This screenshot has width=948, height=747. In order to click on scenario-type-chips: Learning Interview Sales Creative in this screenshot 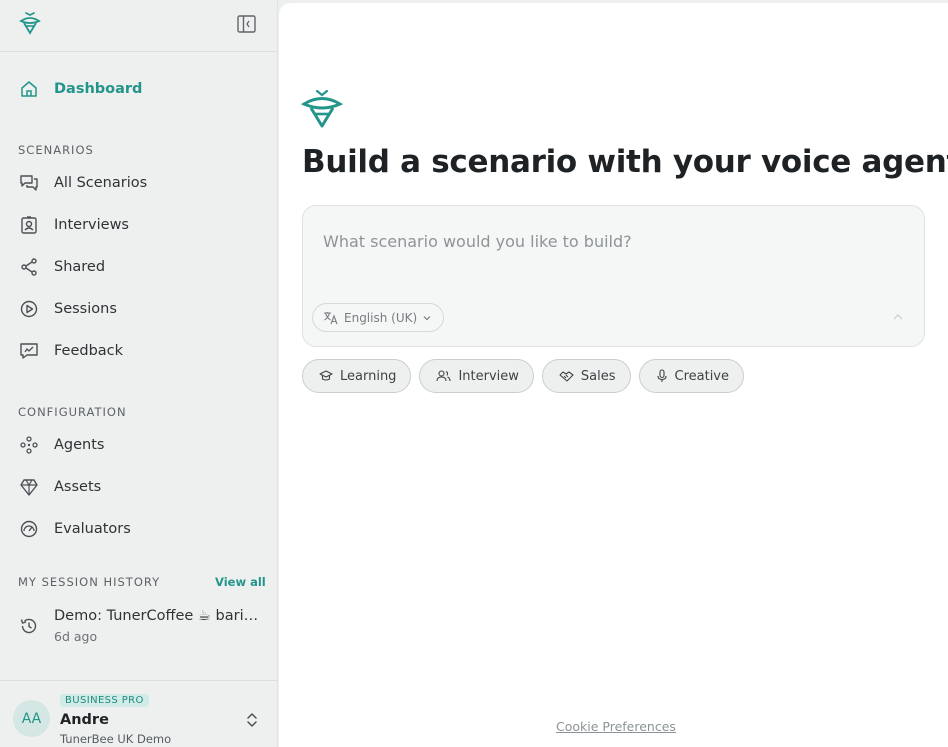, I will do `click(523, 376)`.